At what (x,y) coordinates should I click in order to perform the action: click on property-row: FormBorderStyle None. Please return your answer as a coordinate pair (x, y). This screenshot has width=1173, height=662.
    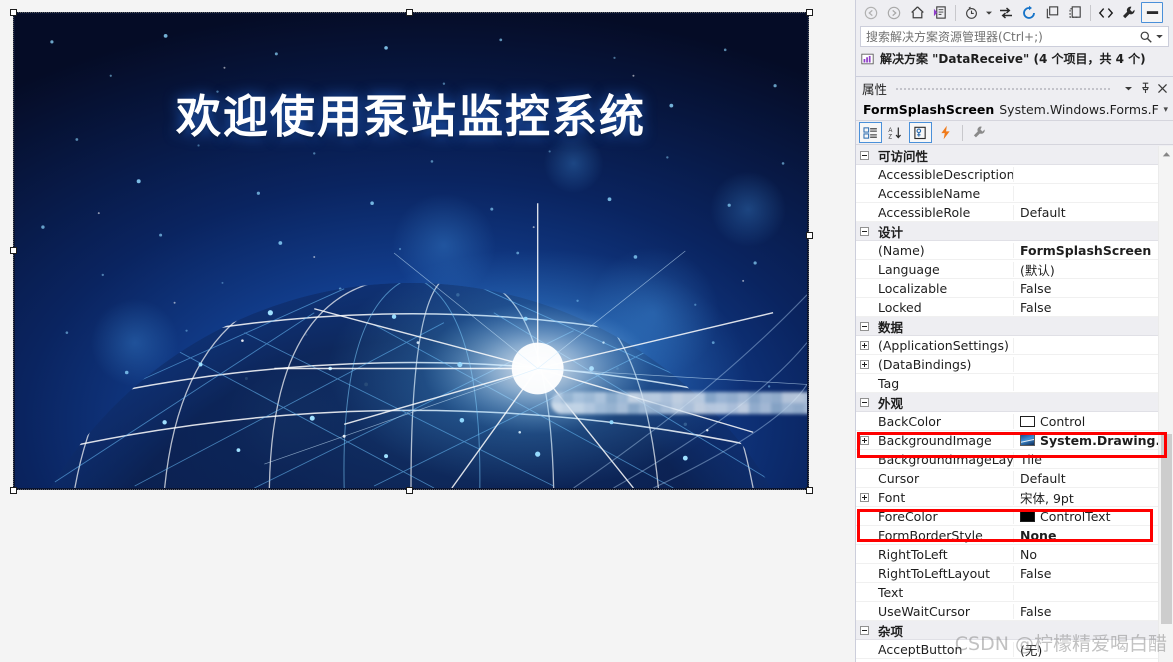
    Looking at the image, I should click on (1007, 535).